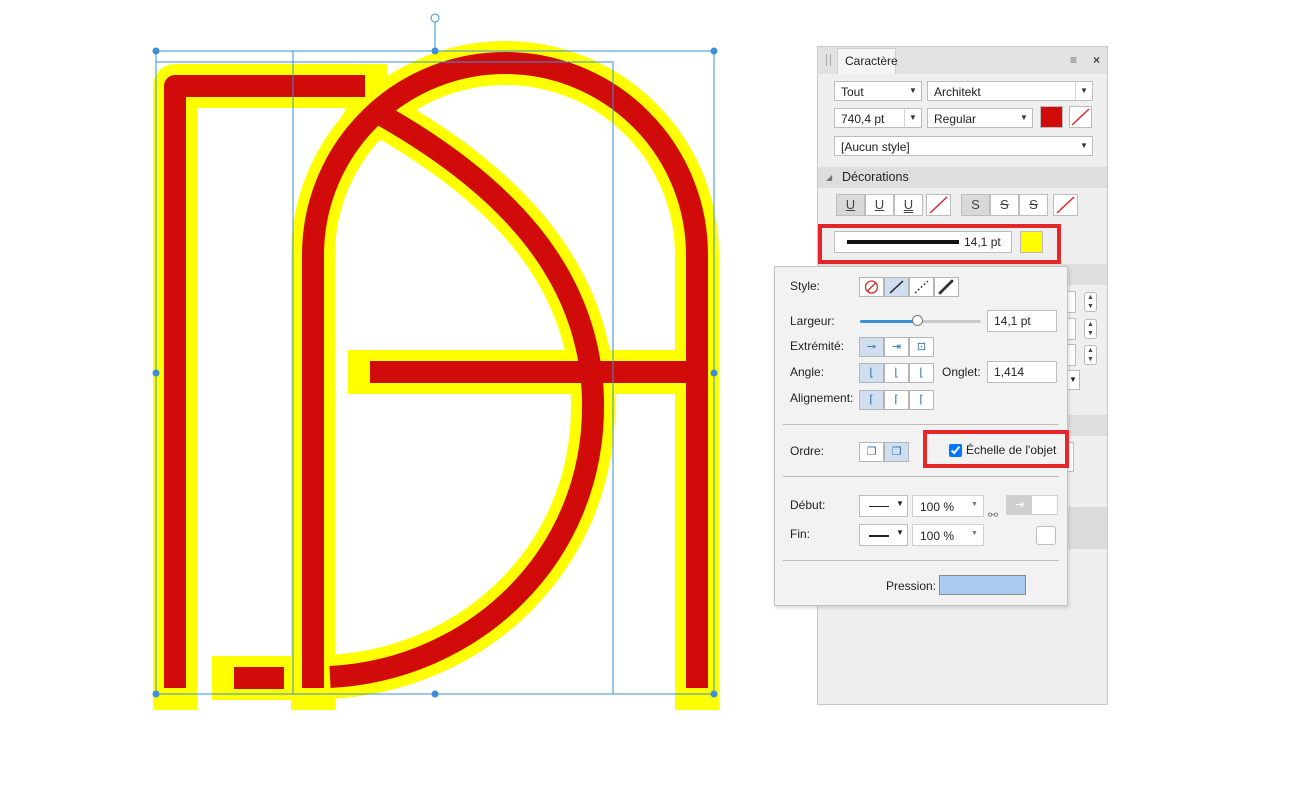 This screenshot has width=1313, height=801. I want to click on end-percent-value: 100 %, so click(937, 536).